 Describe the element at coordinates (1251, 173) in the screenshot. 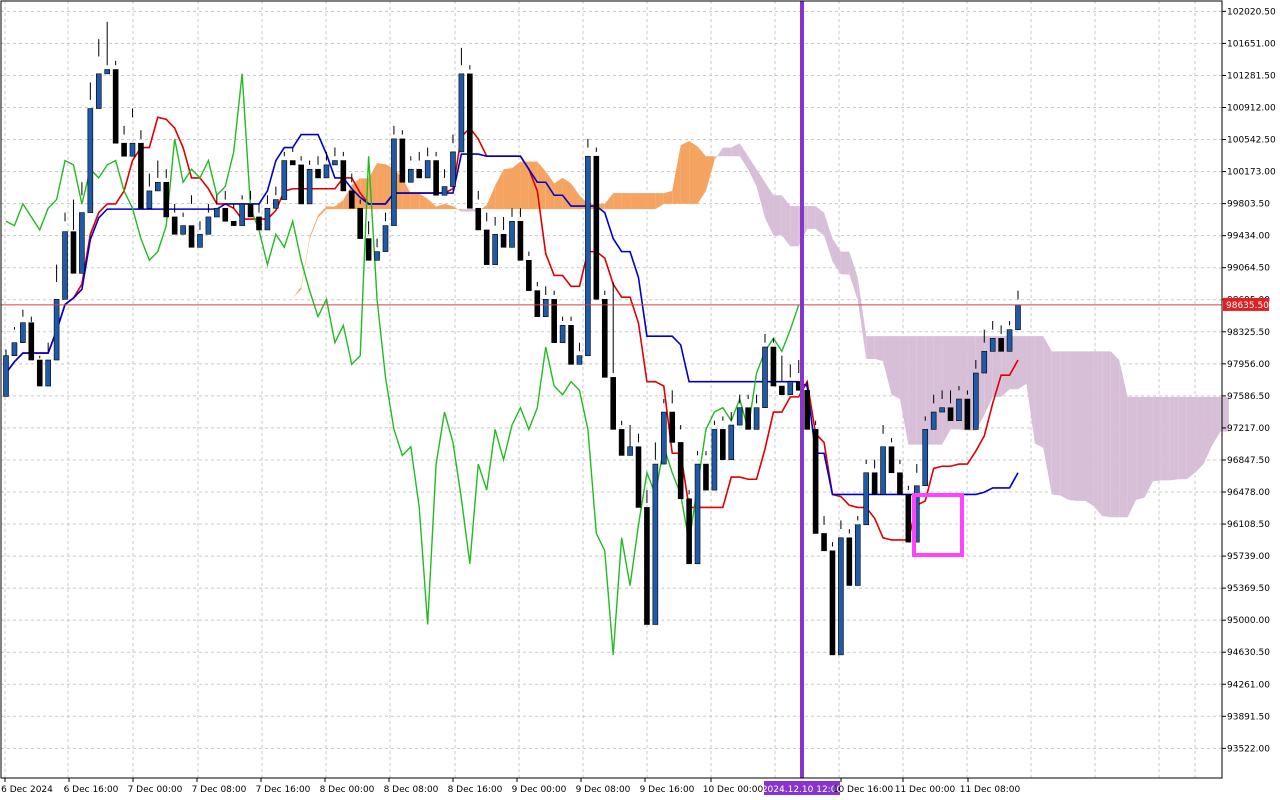

I see `price-tick-label: 100173.00` at that location.